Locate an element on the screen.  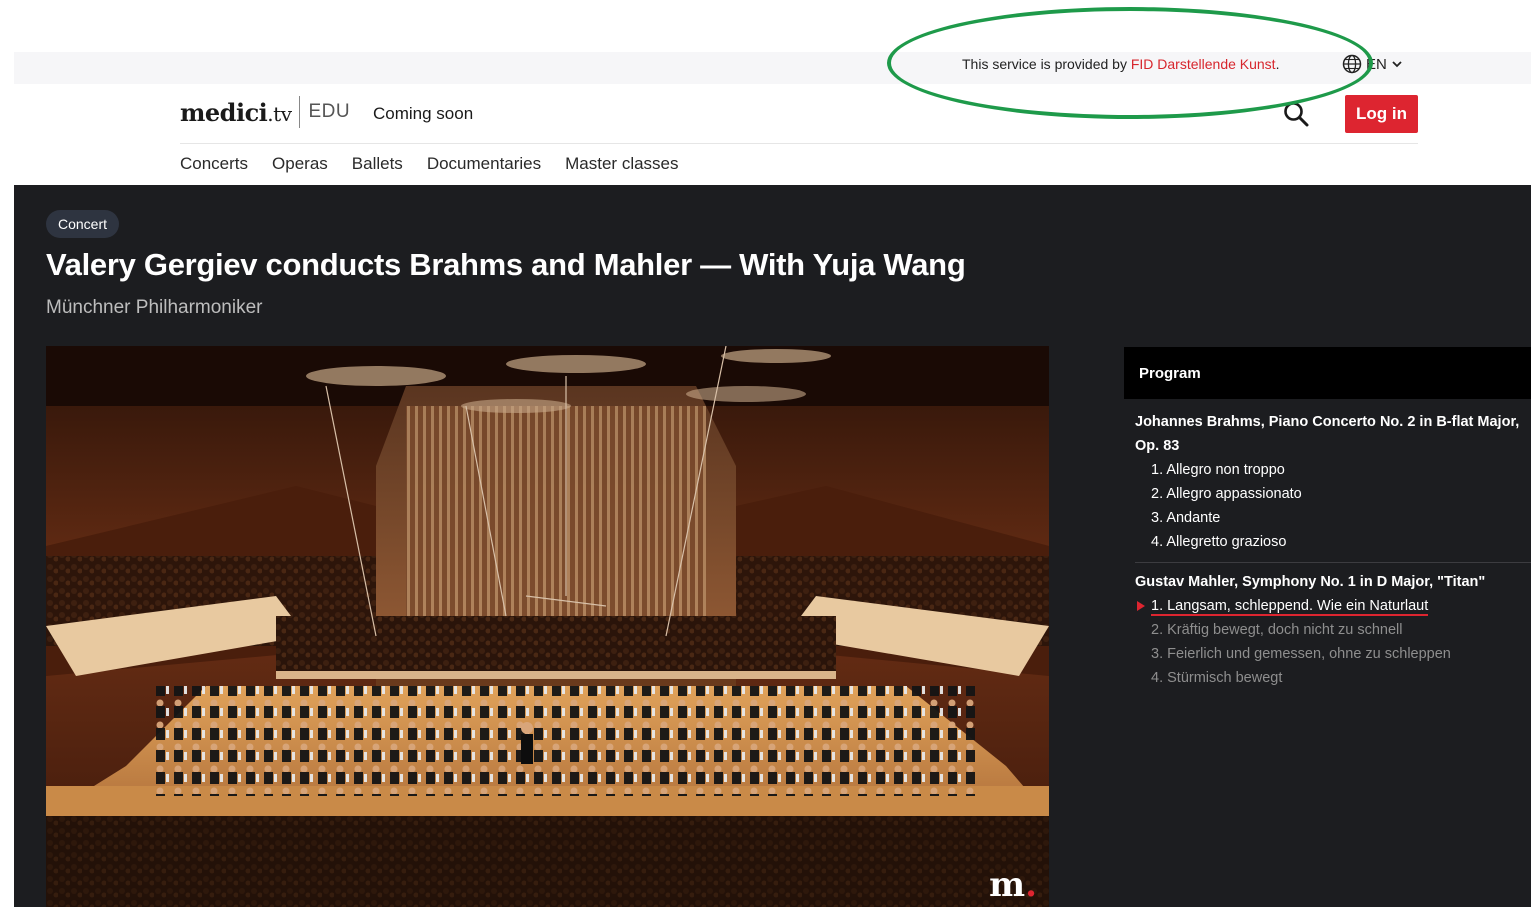
movement-label: 2. Kräftig bewegt, doch nicht zu schnell is located at coordinates (1277, 630).